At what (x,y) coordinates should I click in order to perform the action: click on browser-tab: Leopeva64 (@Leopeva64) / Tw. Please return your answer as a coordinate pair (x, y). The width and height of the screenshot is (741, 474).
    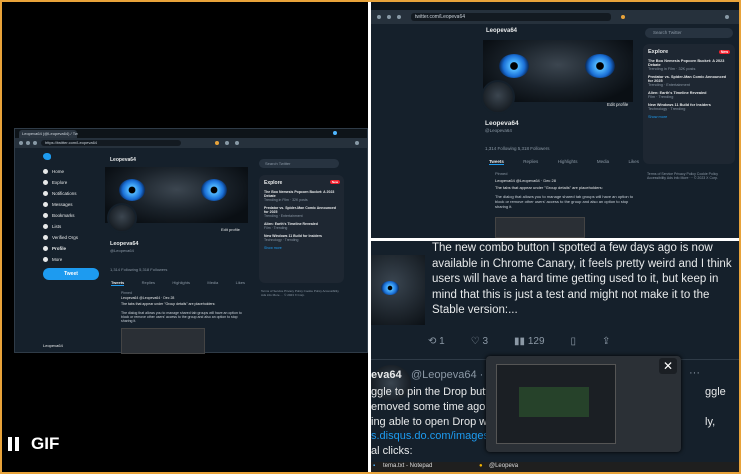
    Looking at the image, I should click on (48, 134).